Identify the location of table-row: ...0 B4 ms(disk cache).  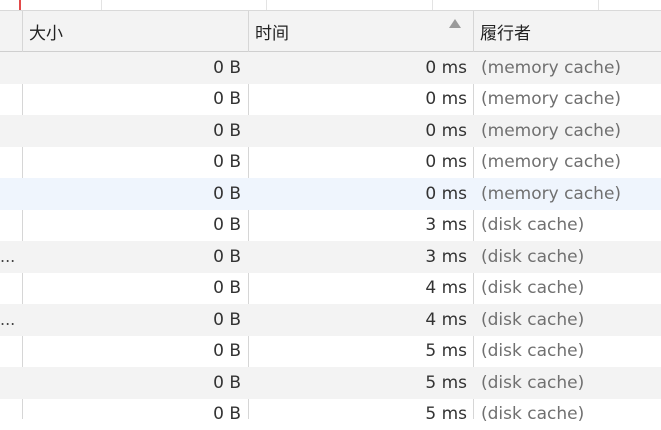
(330, 320).